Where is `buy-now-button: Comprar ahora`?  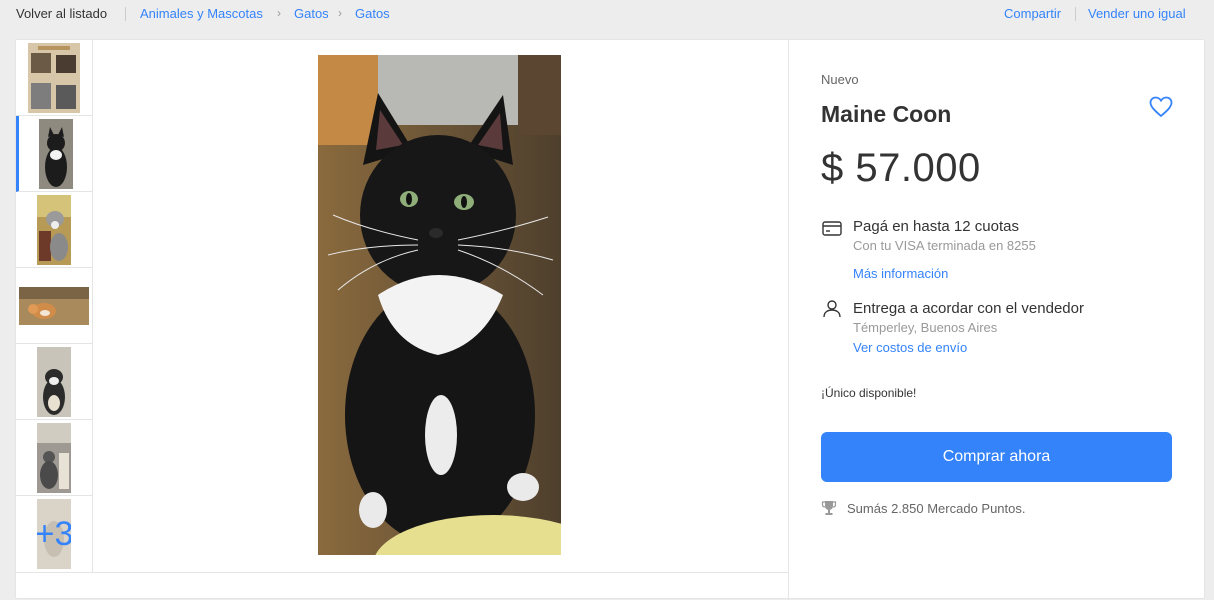 buy-now-button: Comprar ahora is located at coordinates (996, 457).